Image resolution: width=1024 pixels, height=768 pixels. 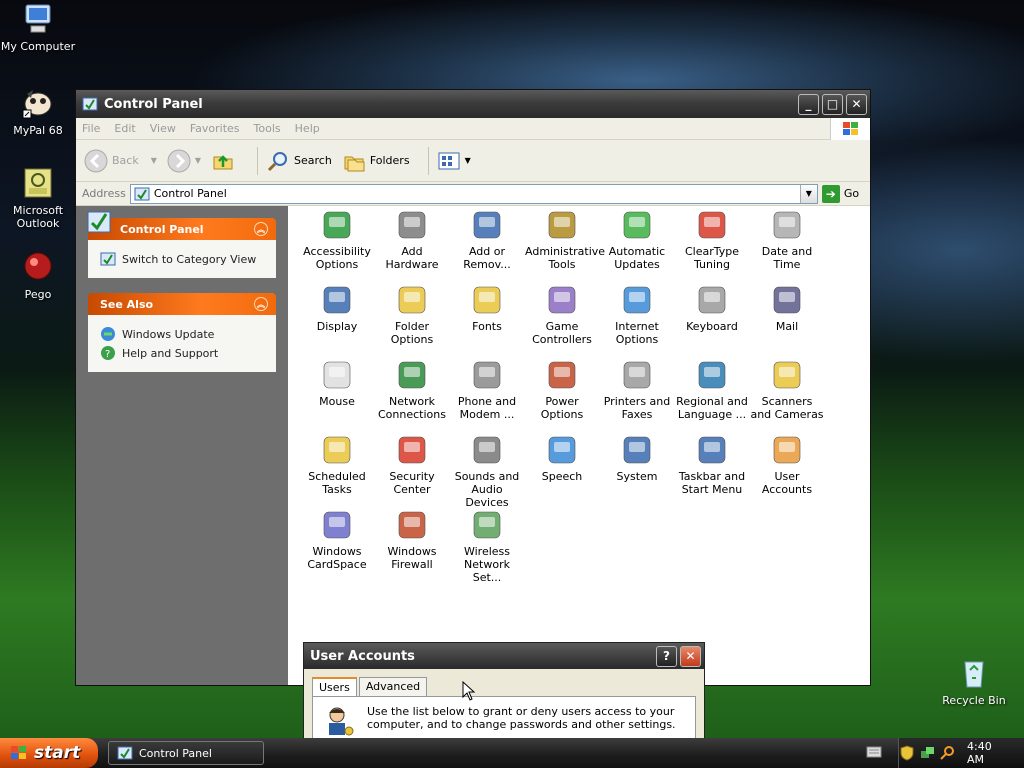 I want to click on control-panel-panel: Control Panel ︽ Switch to Category View, so click(x=181, y=244).